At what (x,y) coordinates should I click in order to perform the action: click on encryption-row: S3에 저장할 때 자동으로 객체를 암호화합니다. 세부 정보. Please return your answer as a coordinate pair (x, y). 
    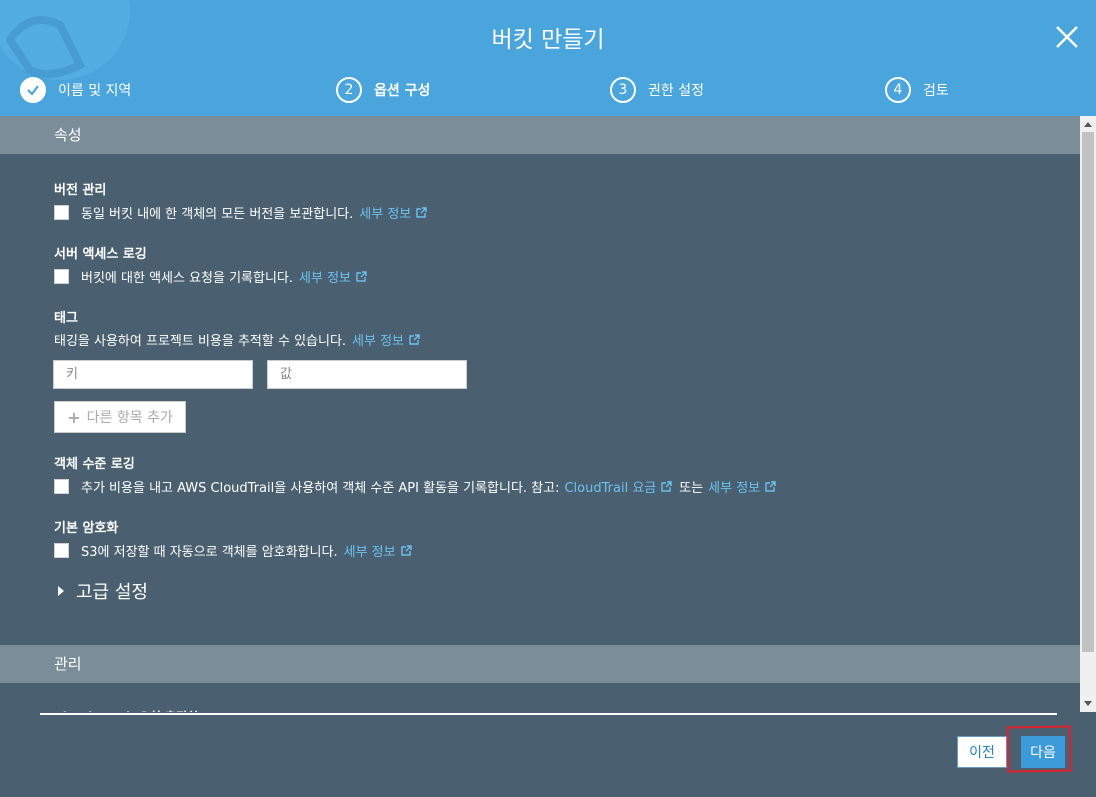
    Looking at the image, I should click on (233, 550).